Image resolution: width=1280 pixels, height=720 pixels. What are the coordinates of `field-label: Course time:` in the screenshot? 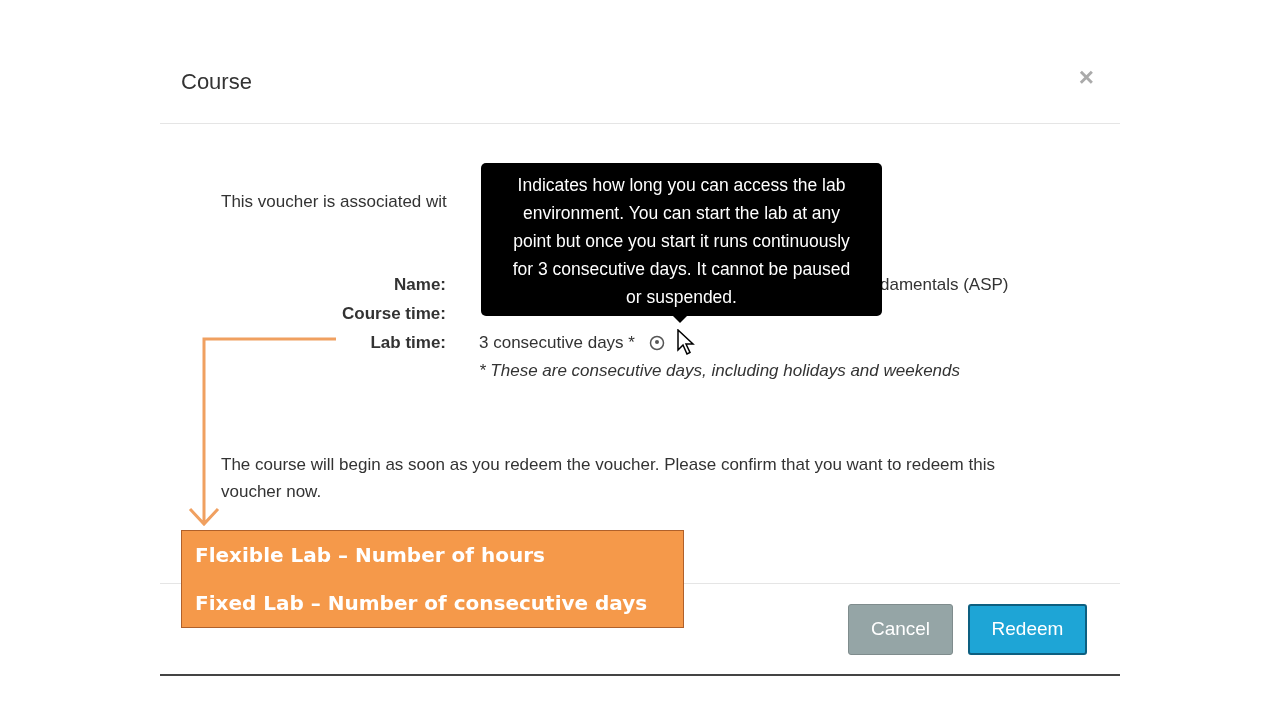 It's located at (393, 313).